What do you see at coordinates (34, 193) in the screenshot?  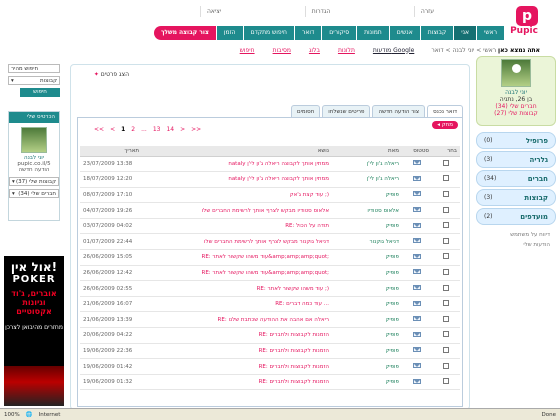 I see `card-friends-select: ▾ חברים שלי (34)` at bounding box center [34, 193].